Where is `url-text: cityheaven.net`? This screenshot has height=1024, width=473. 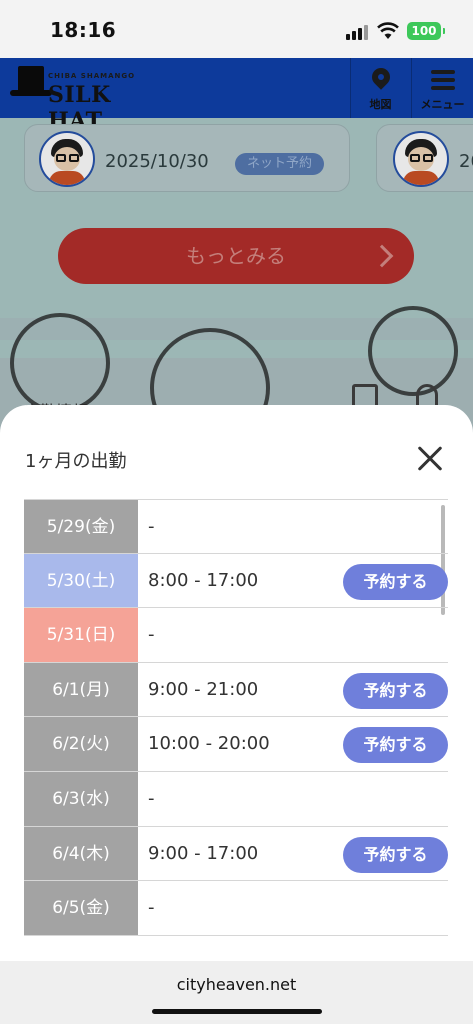
url-text: cityheaven.net is located at coordinates (236, 984).